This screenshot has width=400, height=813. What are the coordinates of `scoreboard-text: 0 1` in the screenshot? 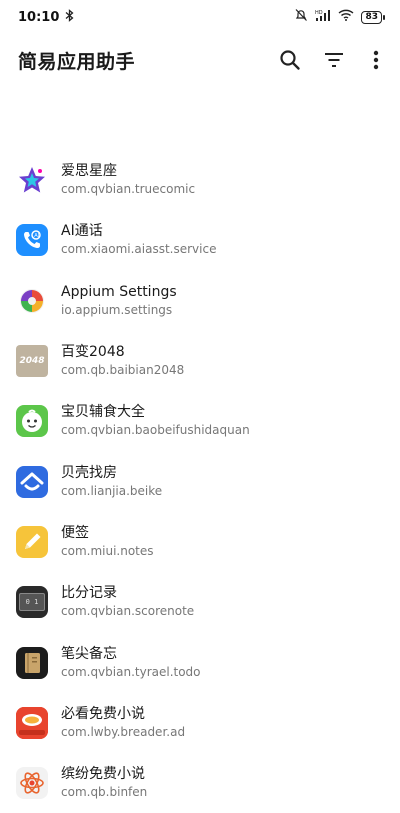 It's located at (32, 602).